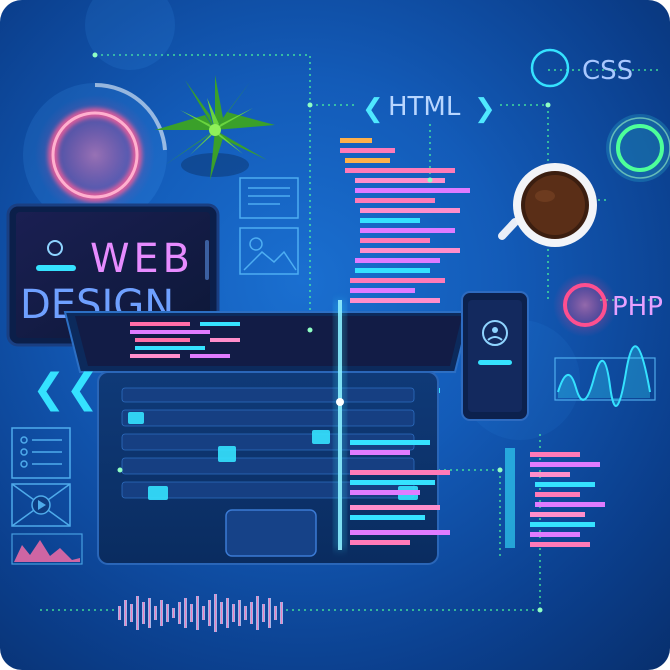 This screenshot has height=670, width=670. What do you see at coordinates (424, 107) in the screenshot?
I see `html-text: HTML` at bounding box center [424, 107].